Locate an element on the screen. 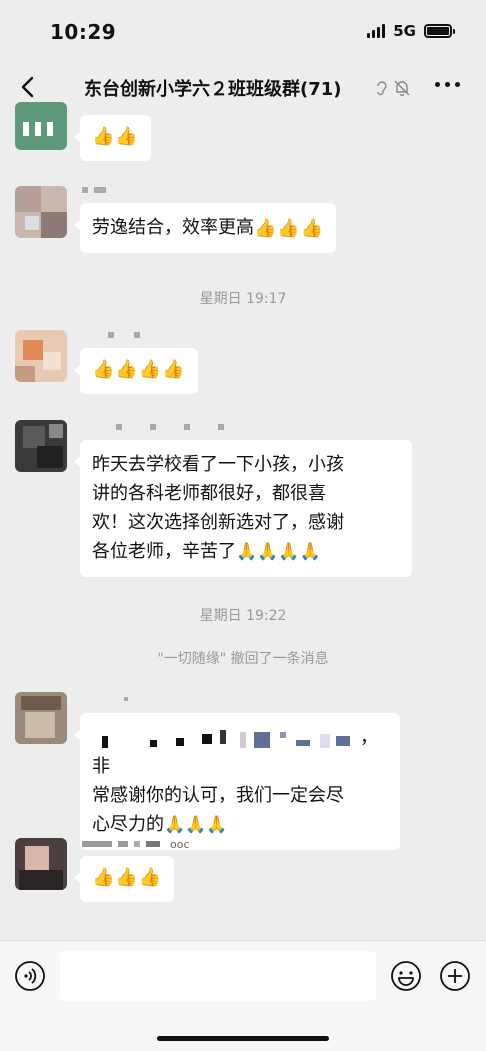 The width and height of the screenshot is (486, 1051). message-input is located at coordinates (218, 976).